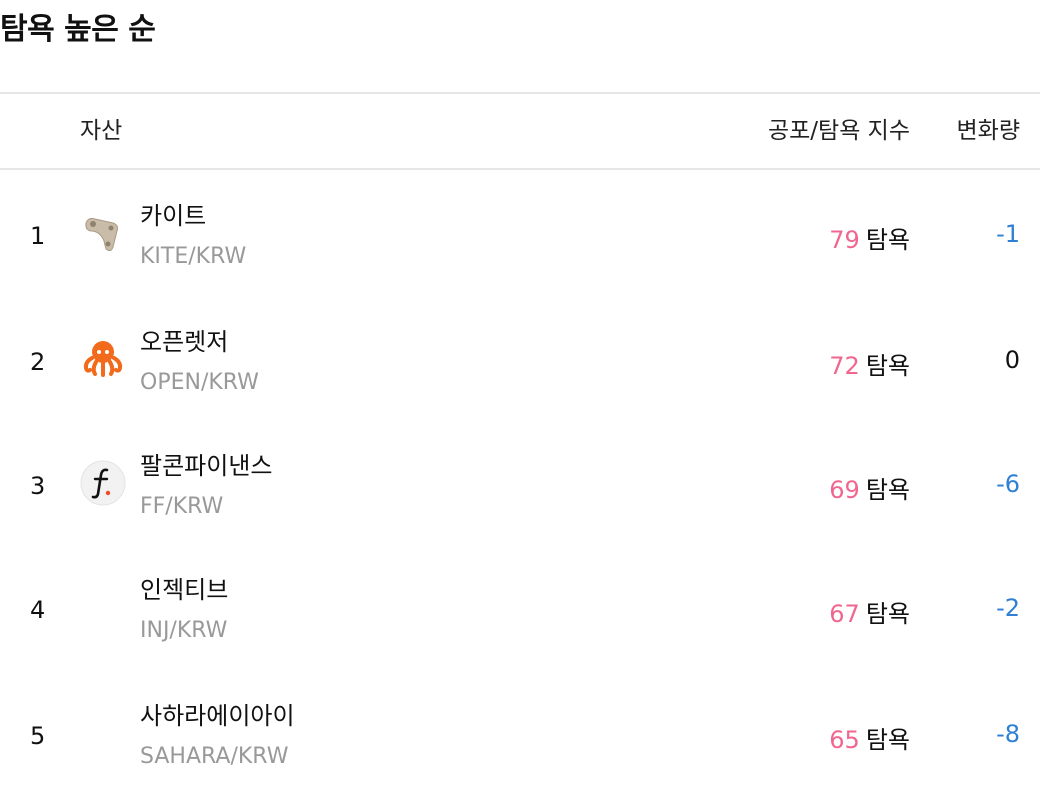 This screenshot has height=800, width=1040. Describe the element at coordinates (38, 486) in the screenshot. I see `rank-number: 3` at that location.